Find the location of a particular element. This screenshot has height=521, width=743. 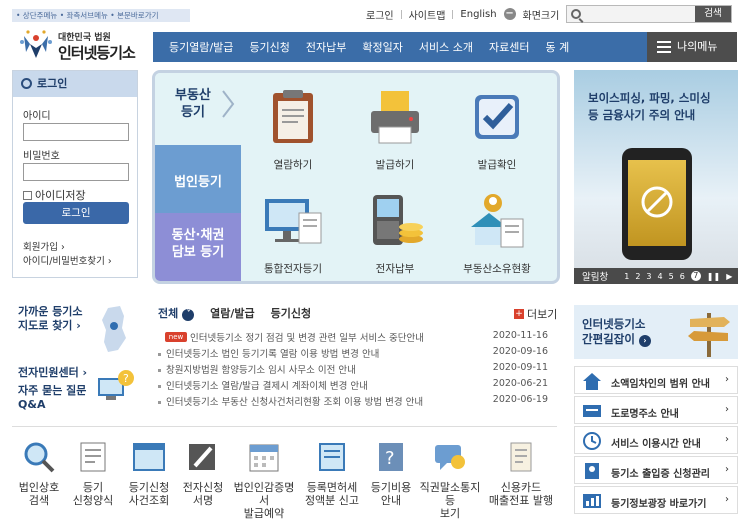

notice-title: 인터넷등기소 정기 점검 및 변경 관련 일부 서비스 중단안내 is located at coordinates (340, 337).